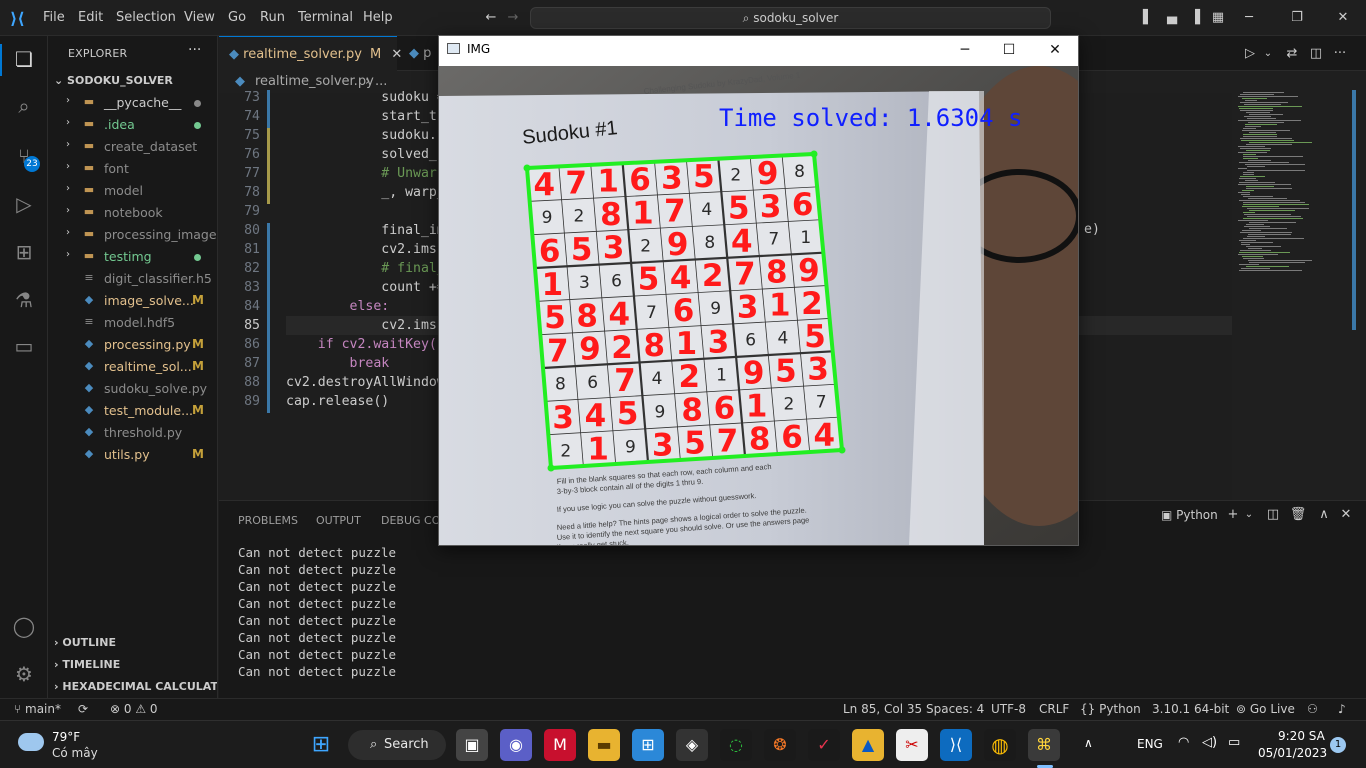 The height and width of the screenshot is (768, 1366). Describe the element at coordinates (965, 50) in the screenshot. I see `img-minimize-icon: ─` at that location.